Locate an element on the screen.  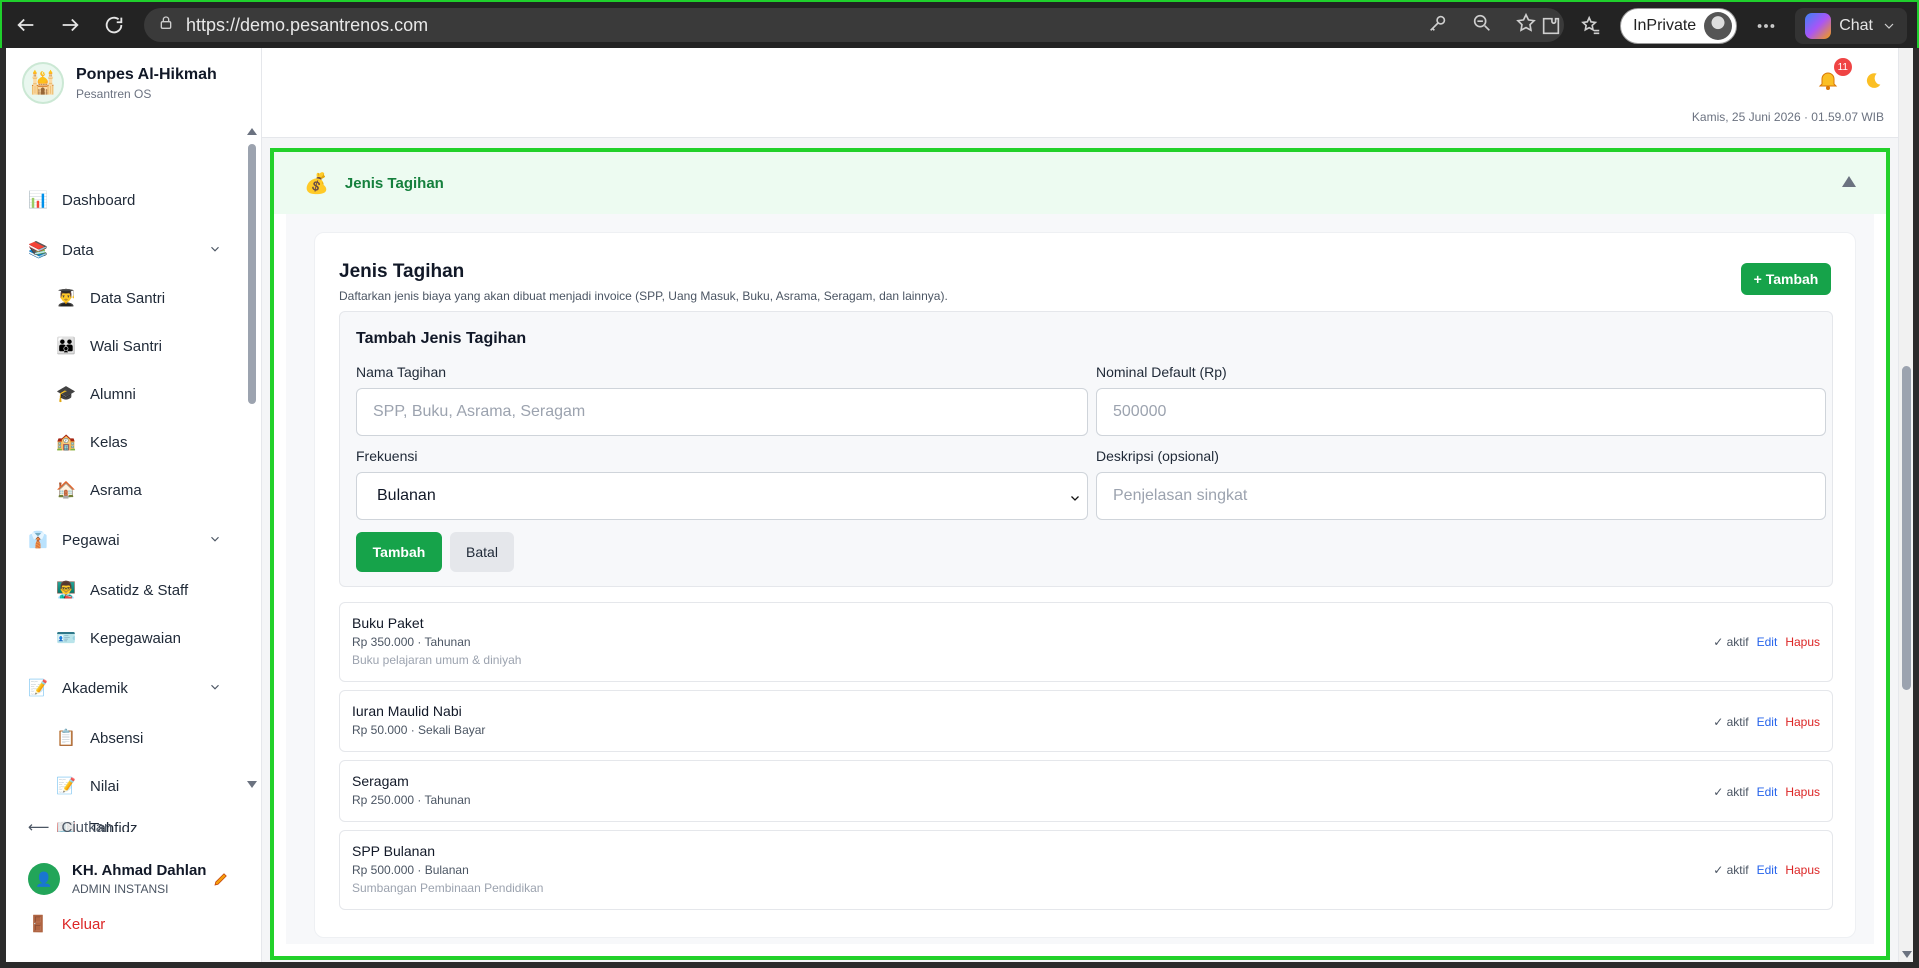
extensions-icon is located at coordinates (1551, 26).